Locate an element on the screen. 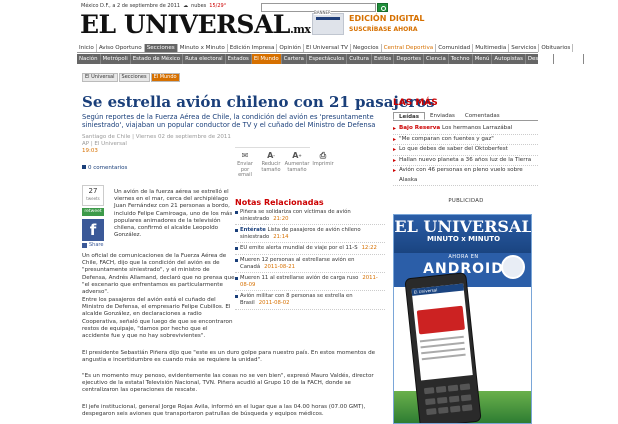 Image resolution: width=618 pixels, height=424 pixels. breadcrumb-el-mundo: El Mundo is located at coordinates (165, 77).